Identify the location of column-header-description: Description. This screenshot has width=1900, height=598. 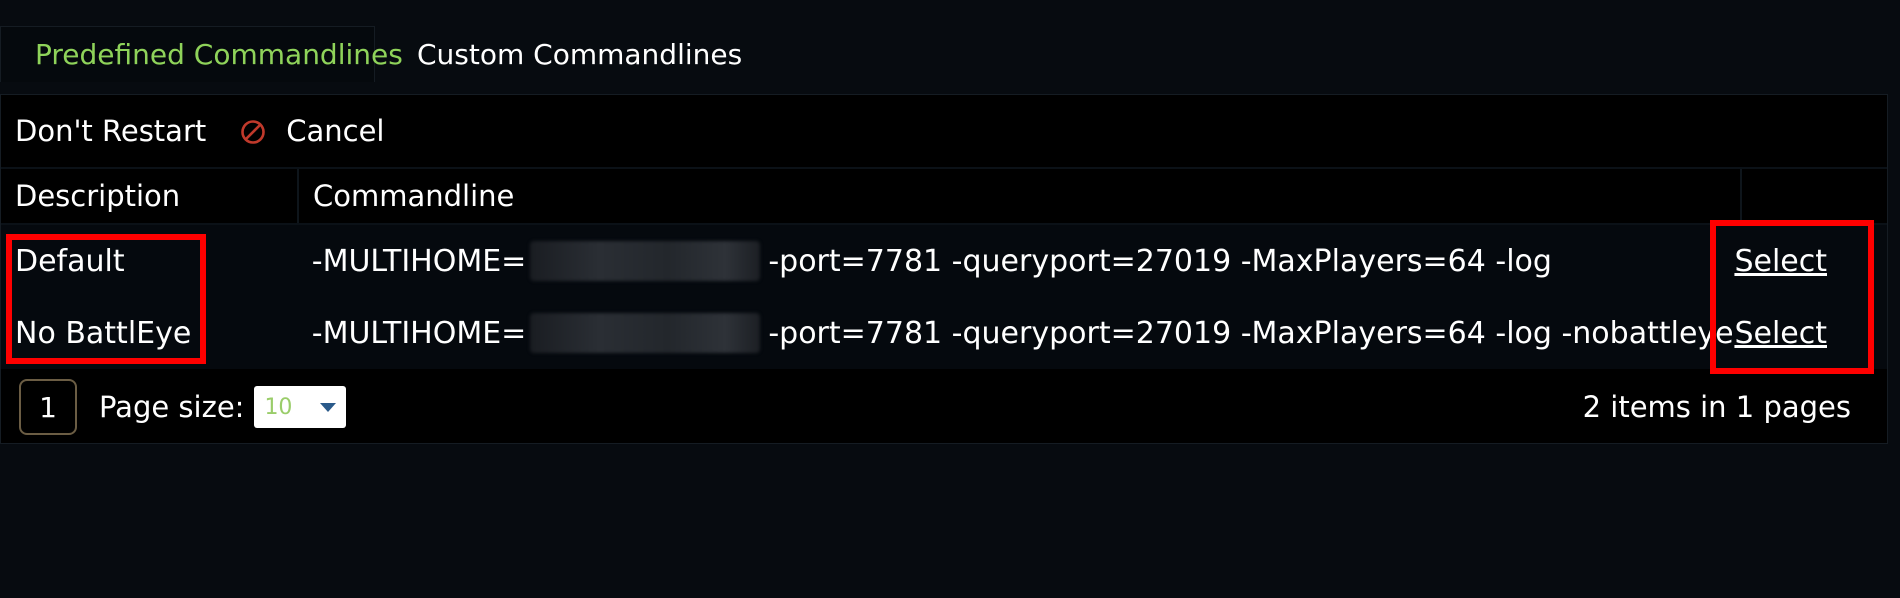
(150, 196).